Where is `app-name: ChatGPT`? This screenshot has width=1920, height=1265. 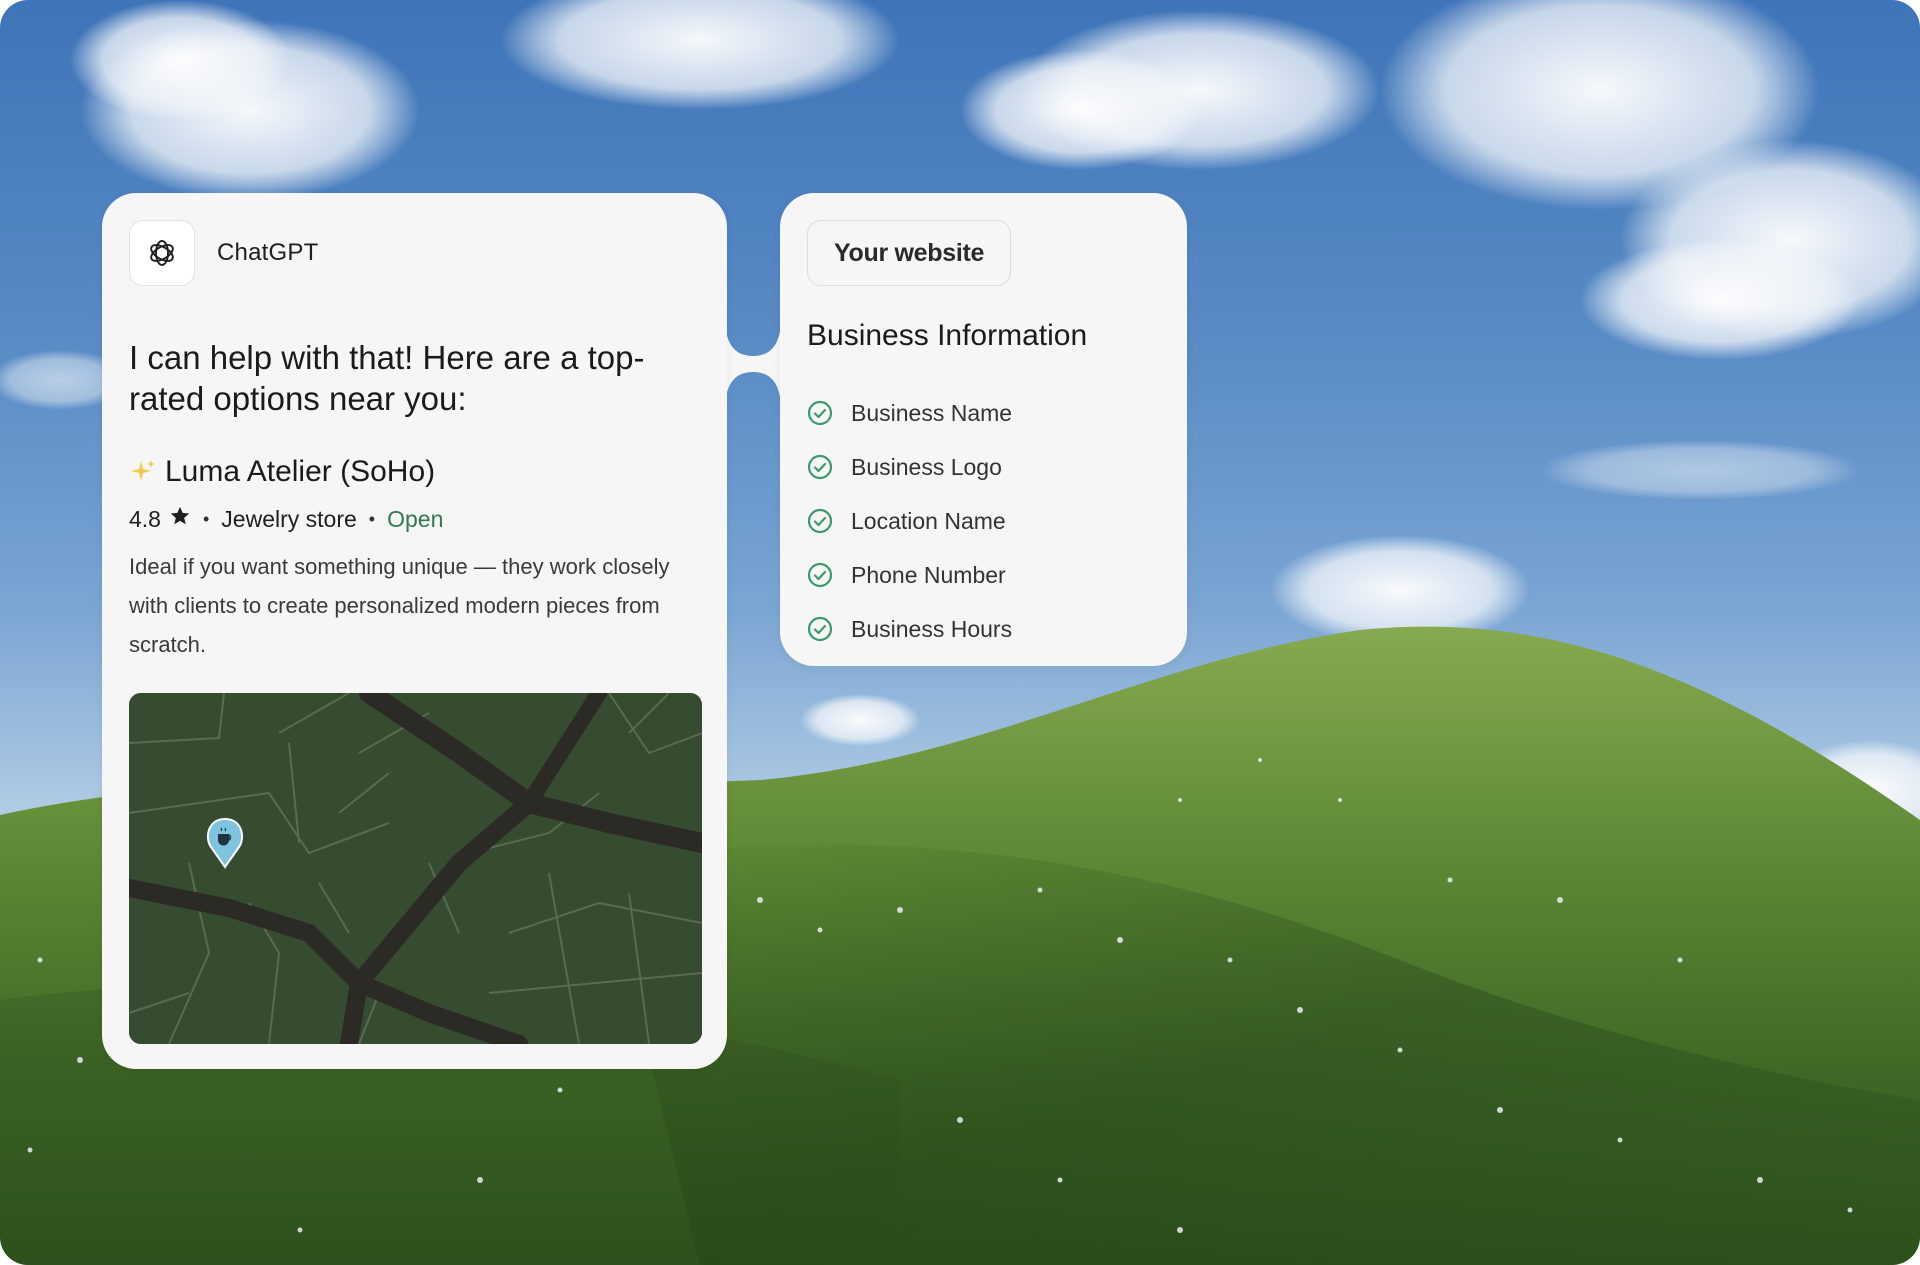 app-name: ChatGPT is located at coordinates (268, 252).